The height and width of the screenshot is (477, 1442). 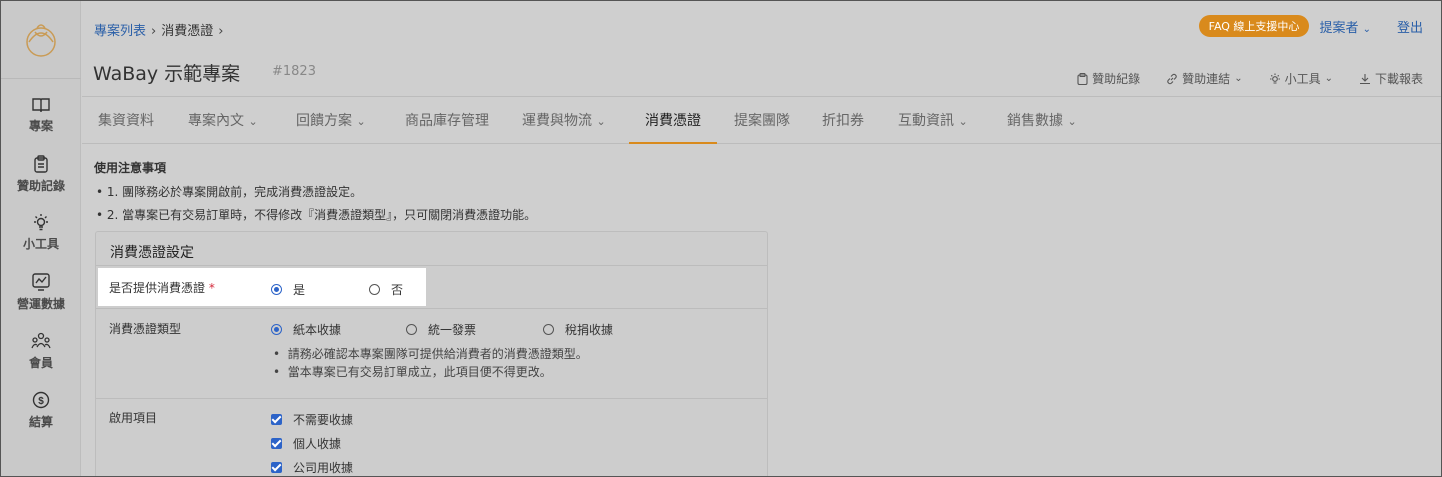 I want to click on sidebar-item-project: 專案, so click(x=41, y=115).